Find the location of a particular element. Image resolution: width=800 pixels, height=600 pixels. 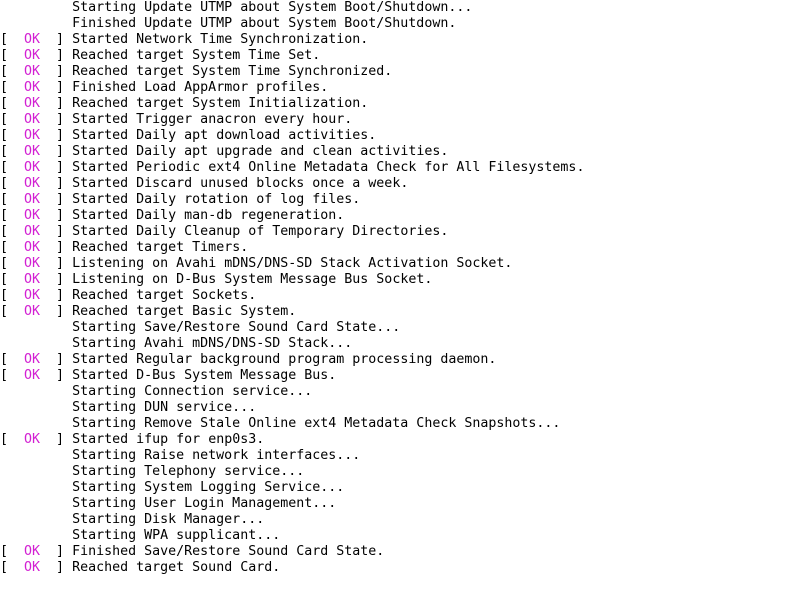

console-message: D-Bus System Message Bus Socket. is located at coordinates (304, 279).